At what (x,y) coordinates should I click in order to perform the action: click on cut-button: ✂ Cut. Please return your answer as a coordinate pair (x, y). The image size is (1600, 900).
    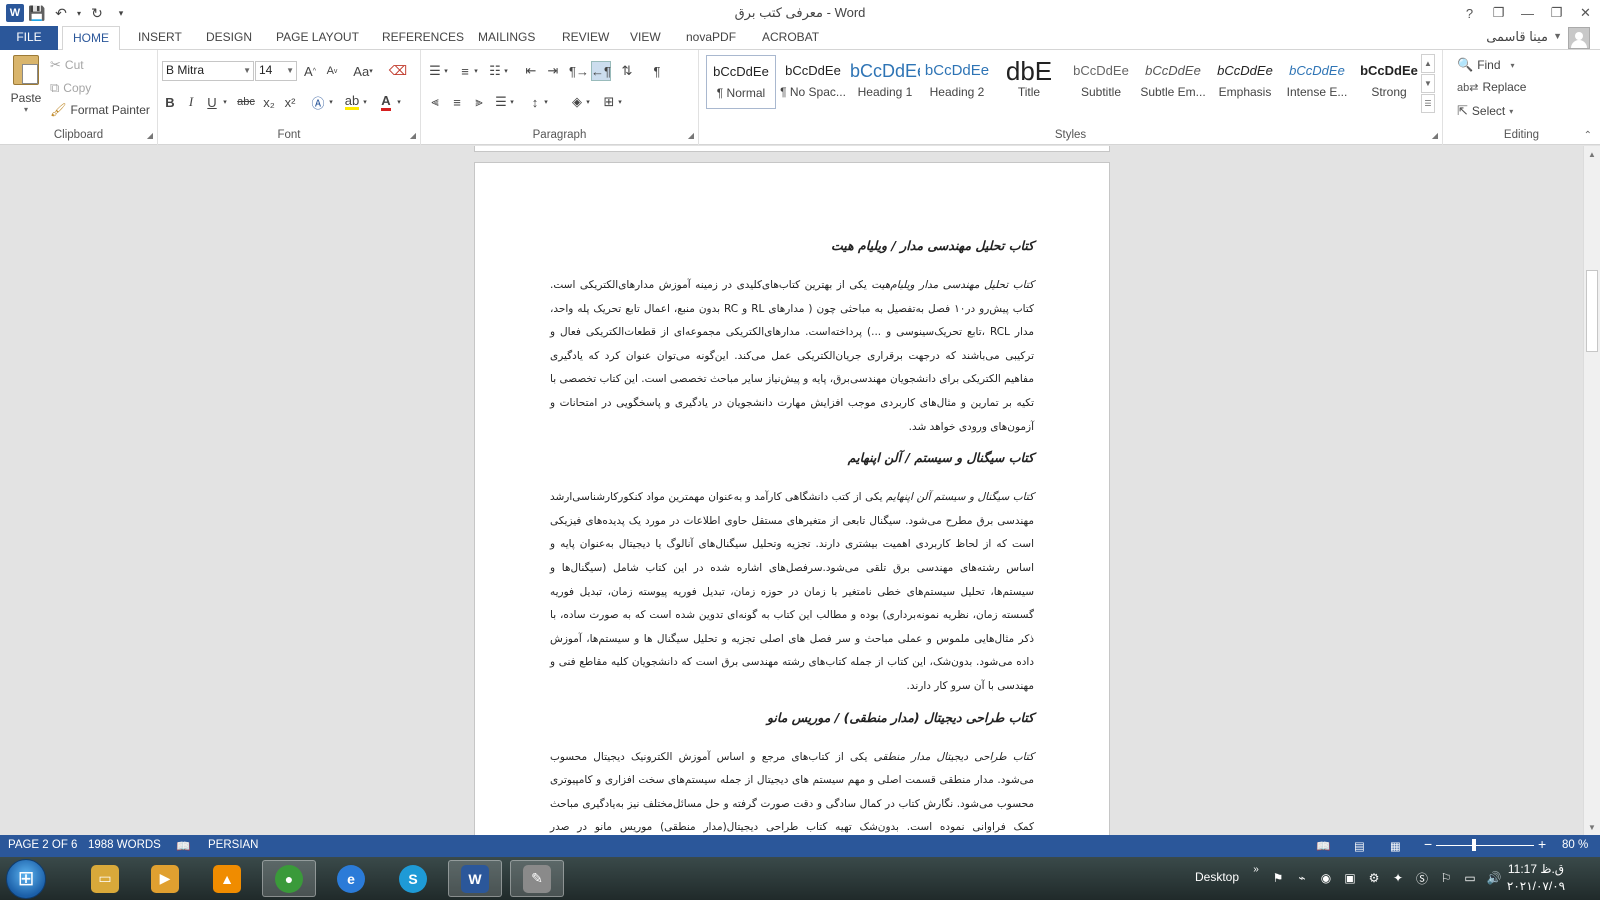
    Looking at the image, I should click on (67, 65).